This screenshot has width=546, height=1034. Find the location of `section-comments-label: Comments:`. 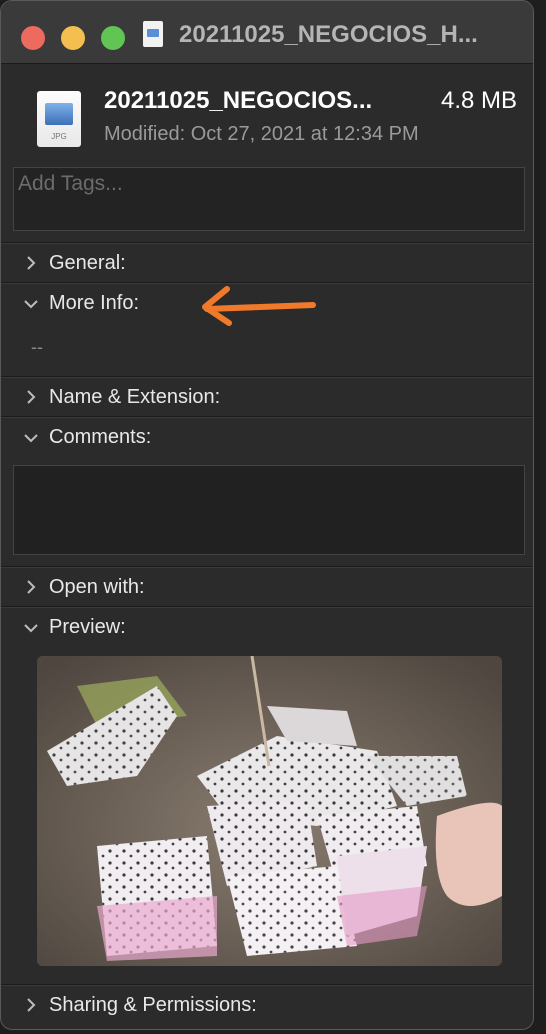

section-comments-label: Comments: is located at coordinates (100, 437).